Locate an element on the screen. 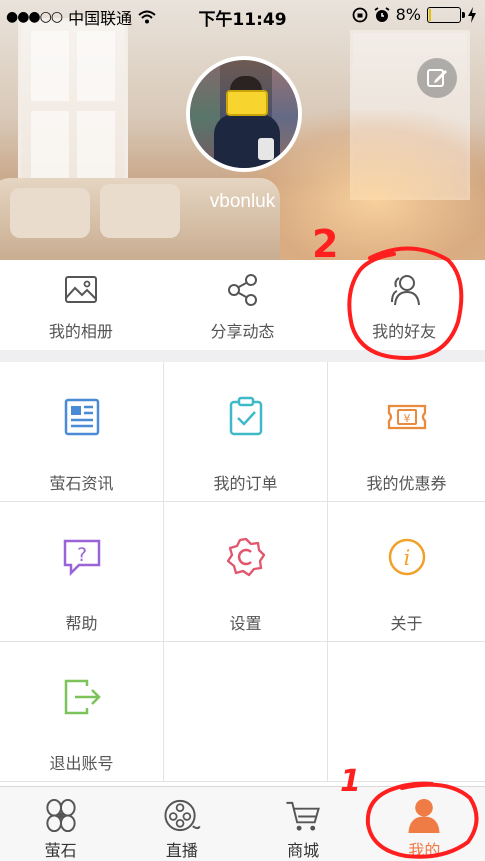 The image size is (485, 861). about-icon: i is located at coordinates (406, 557).